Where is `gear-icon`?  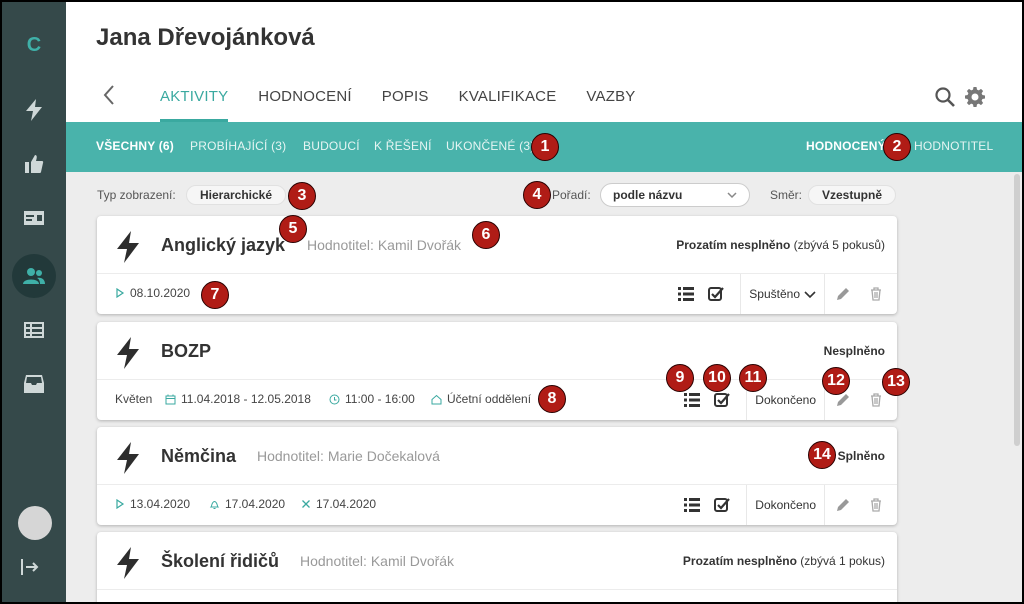
gear-icon is located at coordinates (975, 99).